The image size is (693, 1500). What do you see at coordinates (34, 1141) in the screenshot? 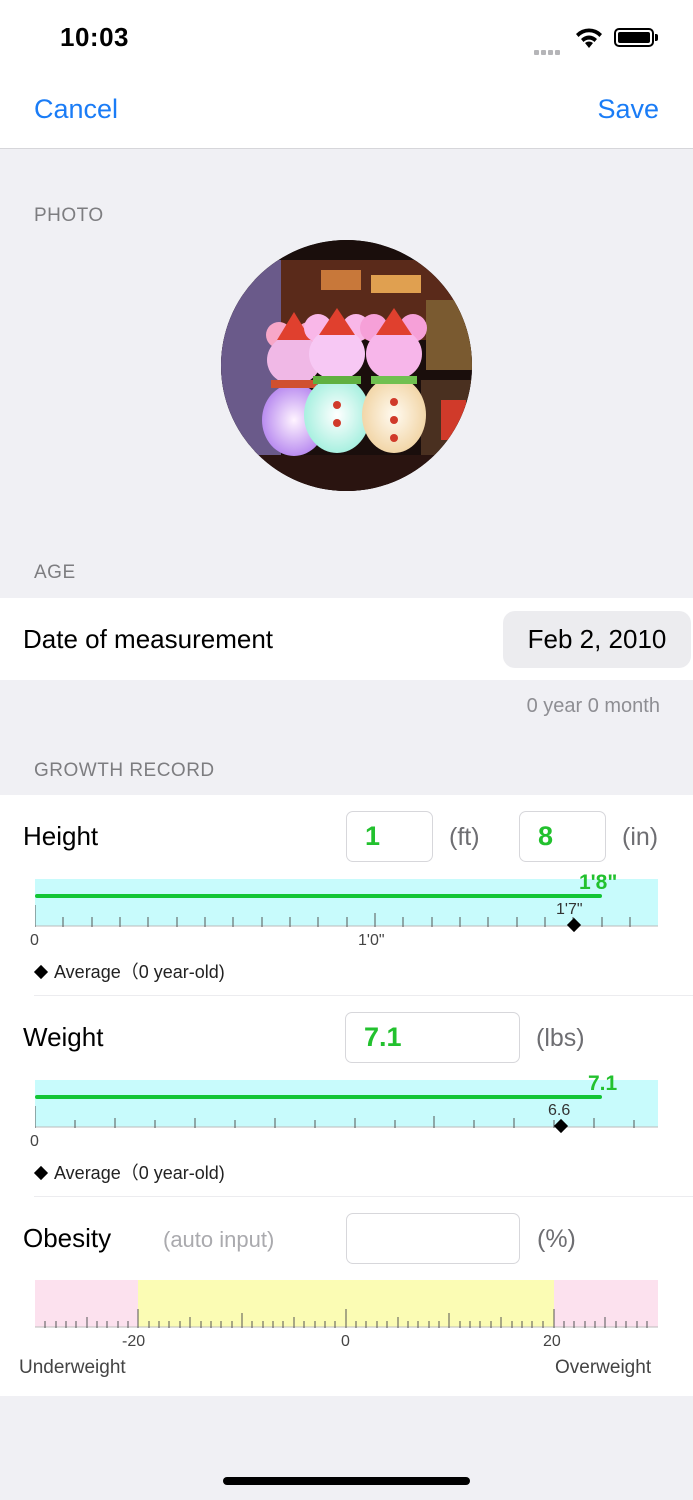
I see `weight-tick-zero: 0` at bounding box center [34, 1141].